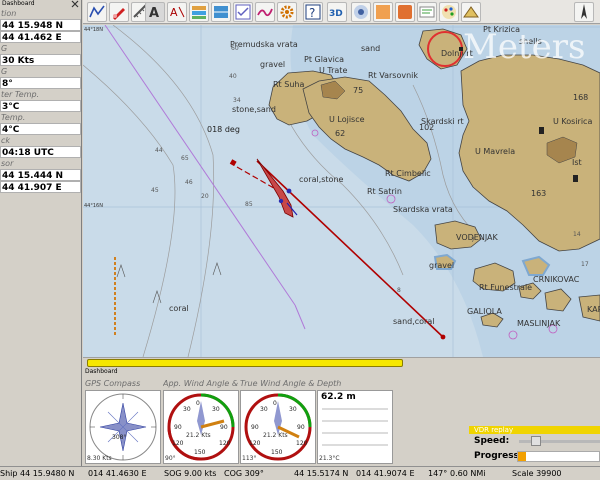  Describe the element at coordinates (495, 151) in the screenshot. I see `chart-label: U Mavrela` at that location.